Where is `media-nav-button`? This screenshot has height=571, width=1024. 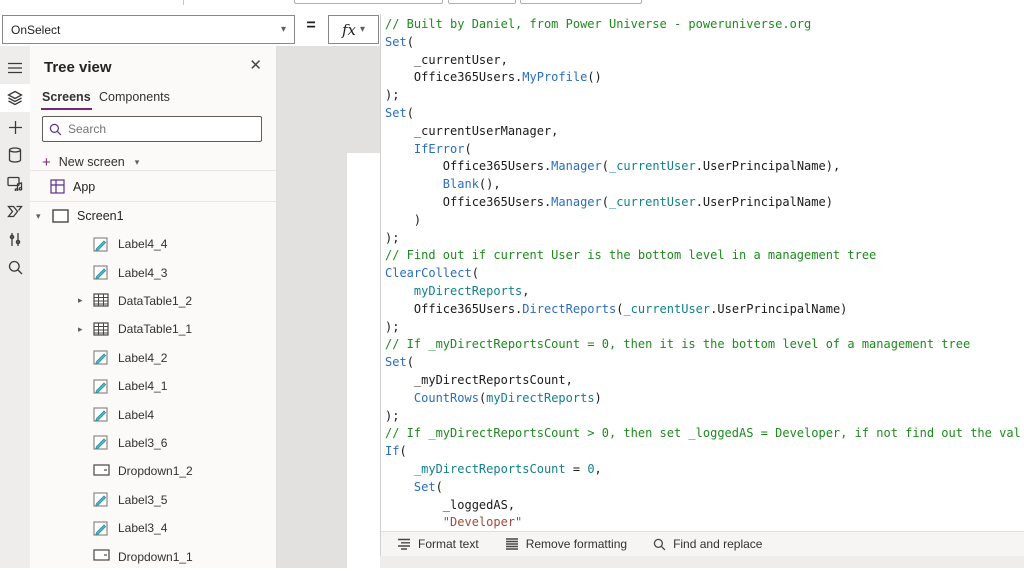 media-nav-button is located at coordinates (15, 183).